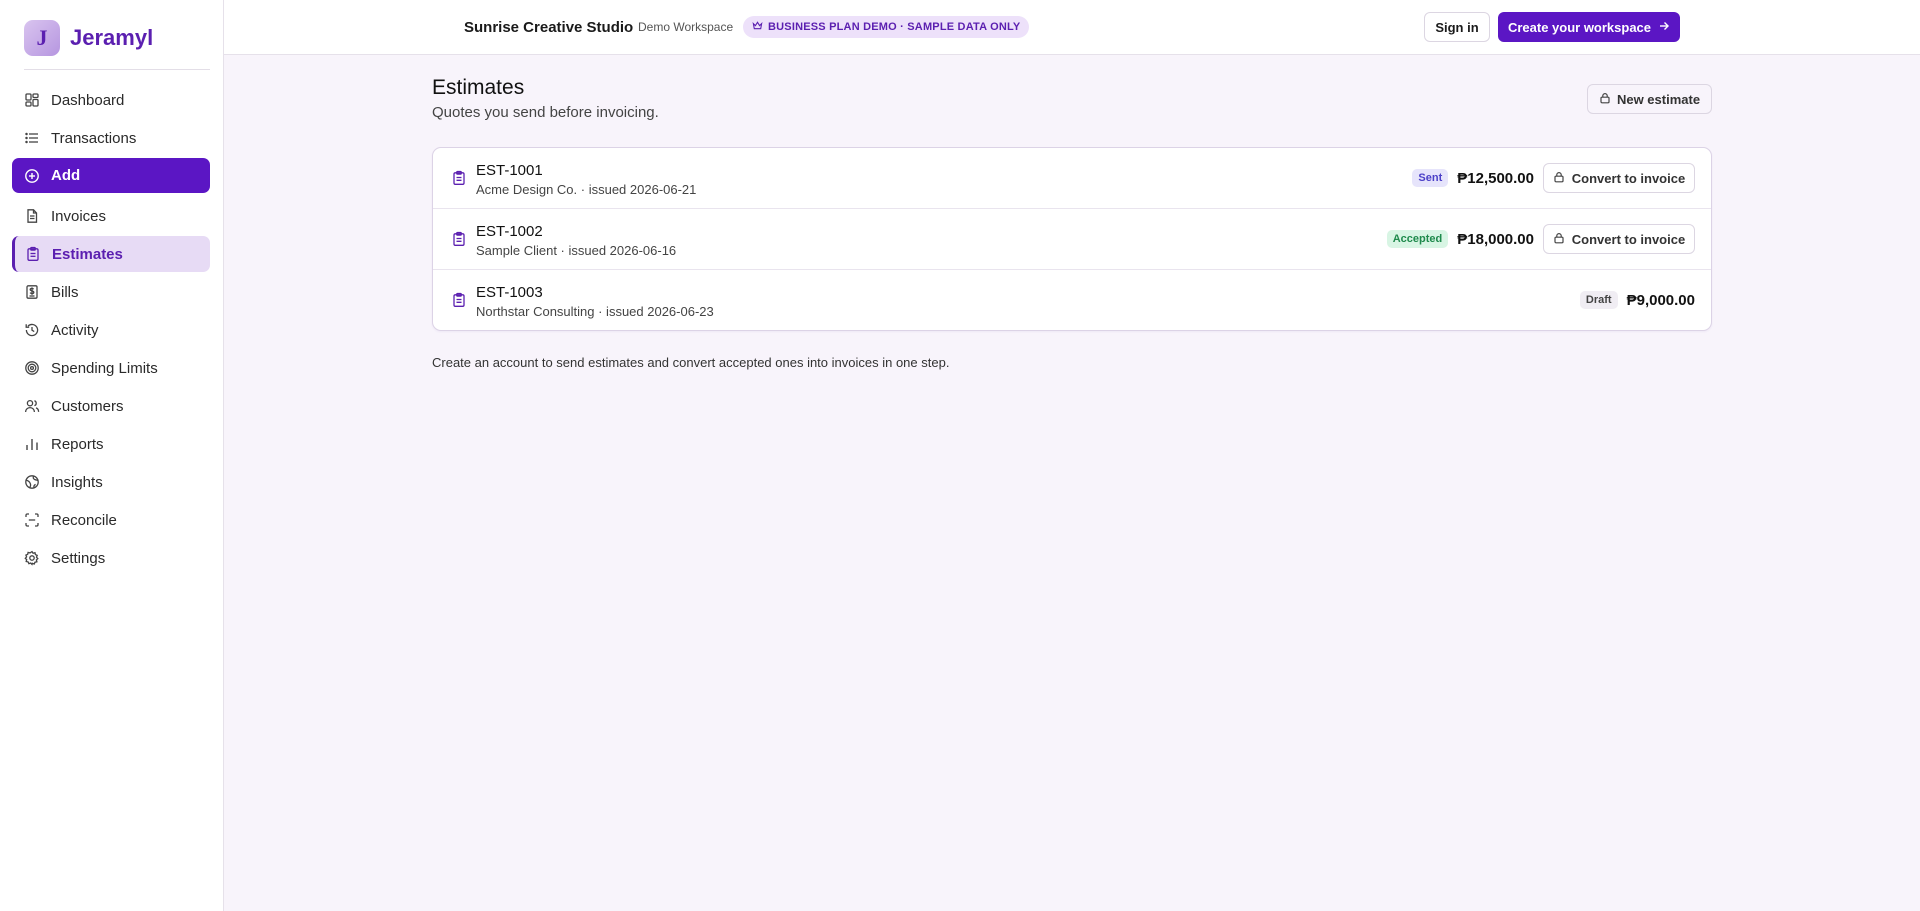 The height and width of the screenshot is (911, 1920). Describe the element at coordinates (32, 482) in the screenshot. I see `globe-icon` at that location.